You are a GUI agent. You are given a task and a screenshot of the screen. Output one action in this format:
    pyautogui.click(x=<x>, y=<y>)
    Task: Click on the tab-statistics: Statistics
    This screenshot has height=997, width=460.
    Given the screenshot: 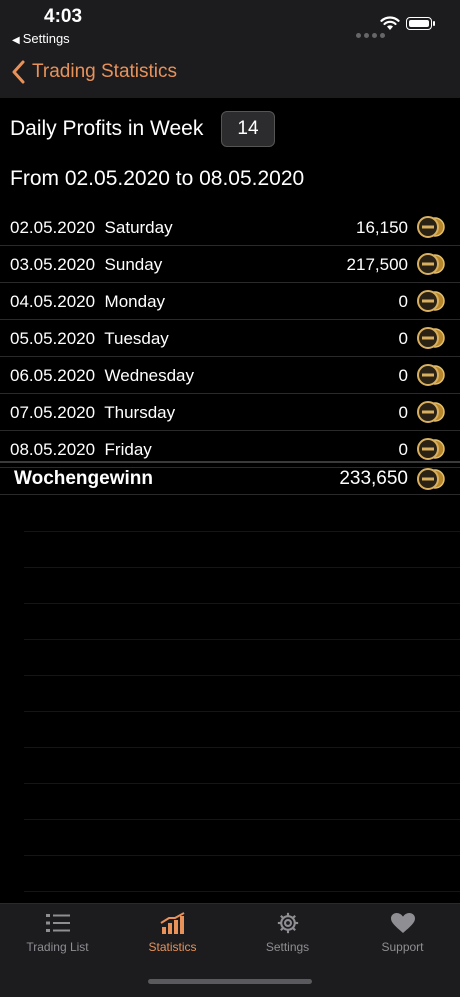 What is the action you would take?
    pyautogui.click(x=172, y=933)
    